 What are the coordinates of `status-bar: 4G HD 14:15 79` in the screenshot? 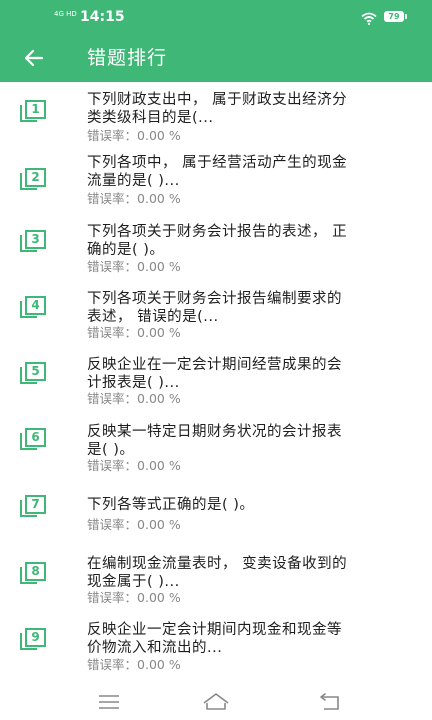 It's located at (216, 17).